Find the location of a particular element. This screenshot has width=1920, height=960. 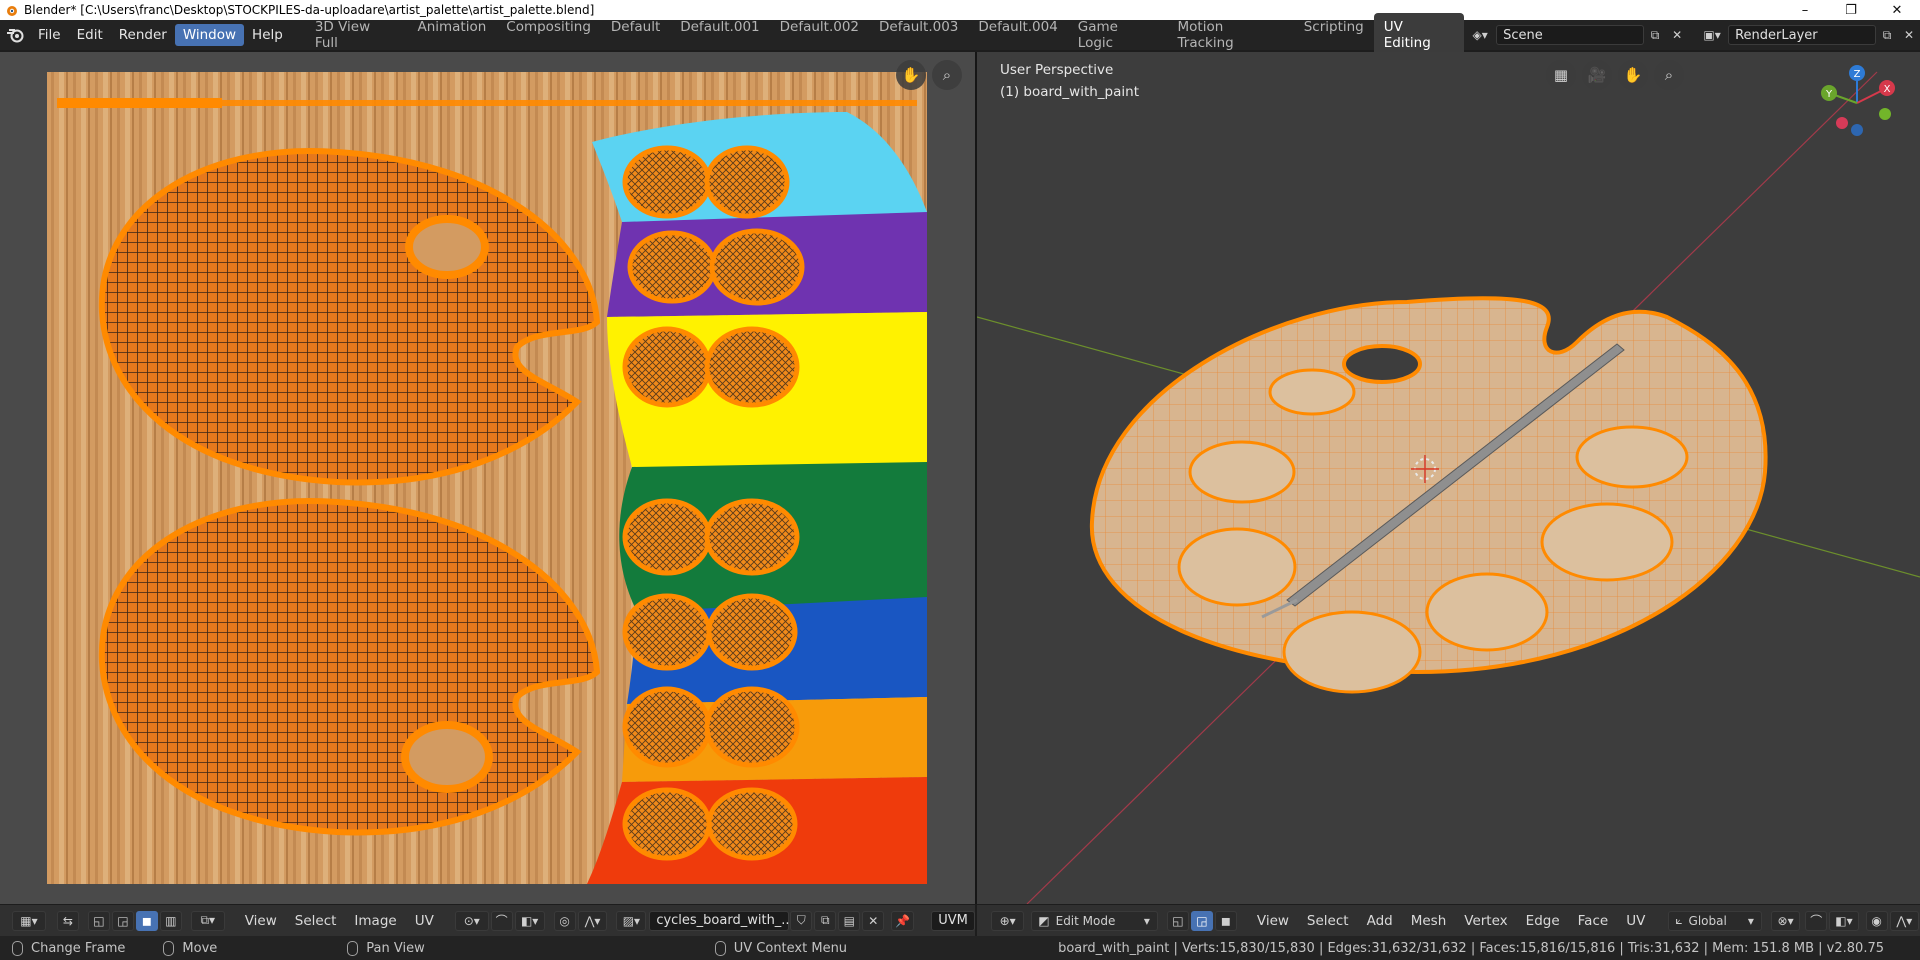

status-pan-view: Pan View is located at coordinates (395, 948).